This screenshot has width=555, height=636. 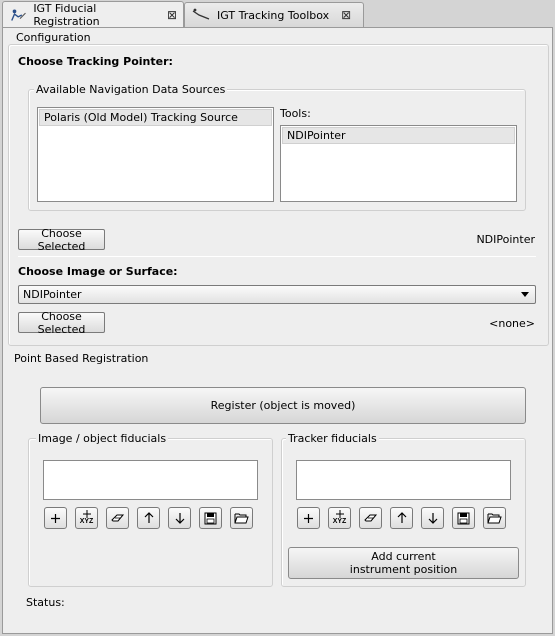 I want to click on selected-pointer-value: NDIPointer, so click(x=505, y=239).